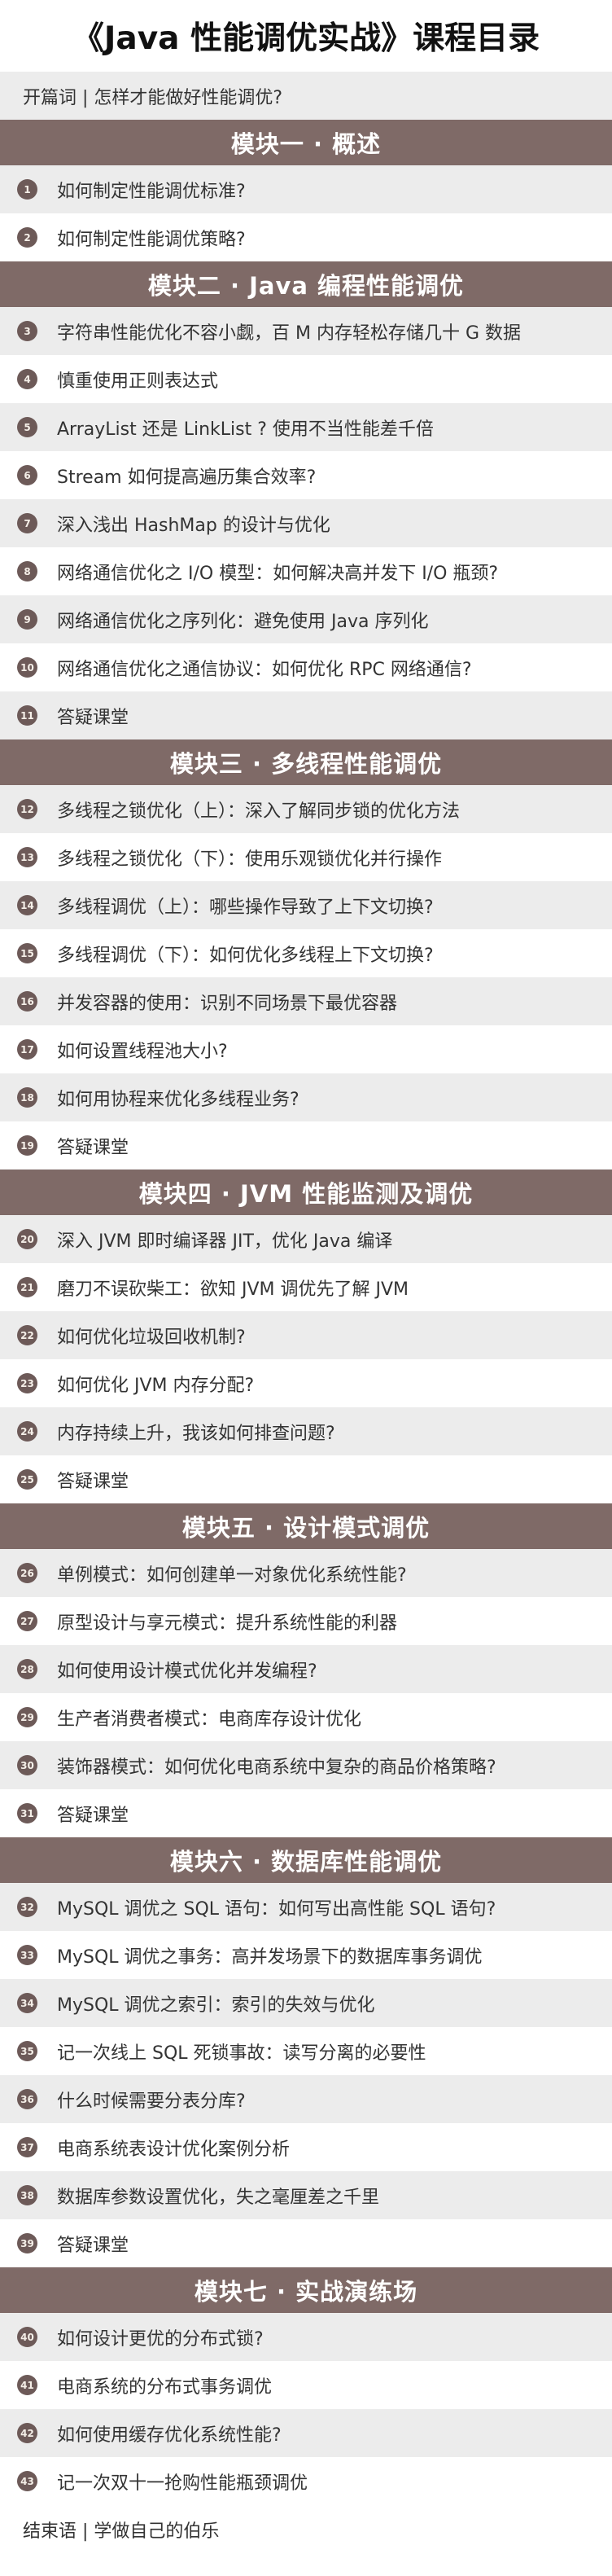 Image resolution: width=612 pixels, height=2576 pixels. What do you see at coordinates (27, 1479) in the screenshot?
I see `lesson-number-badge: 25` at bounding box center [27, 1479].